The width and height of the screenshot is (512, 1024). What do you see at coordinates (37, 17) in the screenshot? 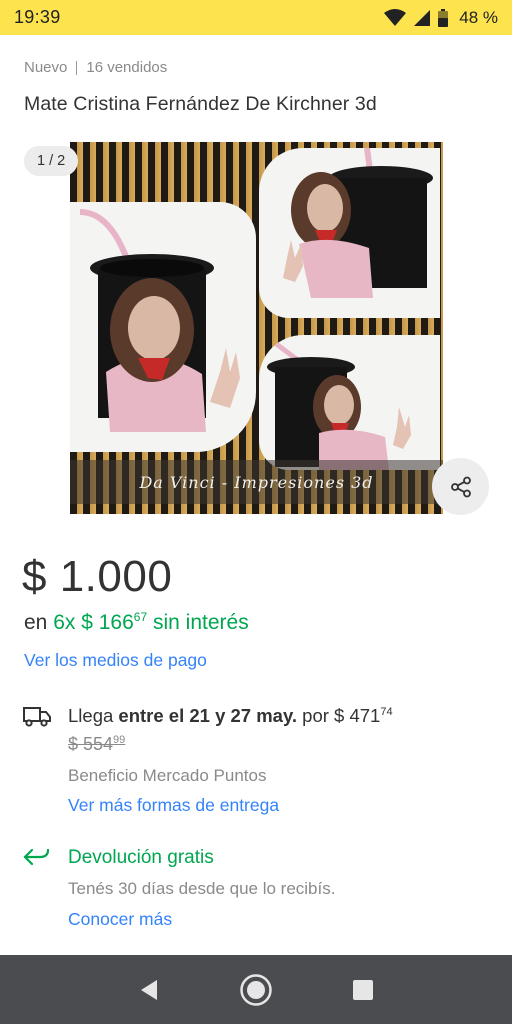
I see `status-time: 19:39` at bounding box center [37, 17].